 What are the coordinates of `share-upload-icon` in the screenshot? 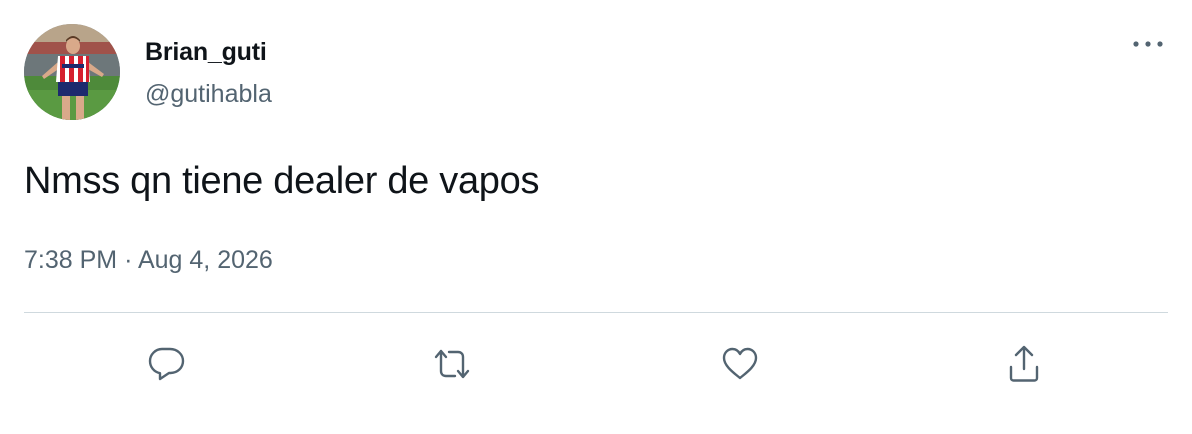 It's located at (1024, 363).